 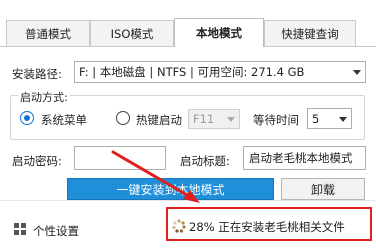 What do you see at coordinates (123, 118) in the screenshot?
I see `radio-hotkey` at bounding box center [123, 118].